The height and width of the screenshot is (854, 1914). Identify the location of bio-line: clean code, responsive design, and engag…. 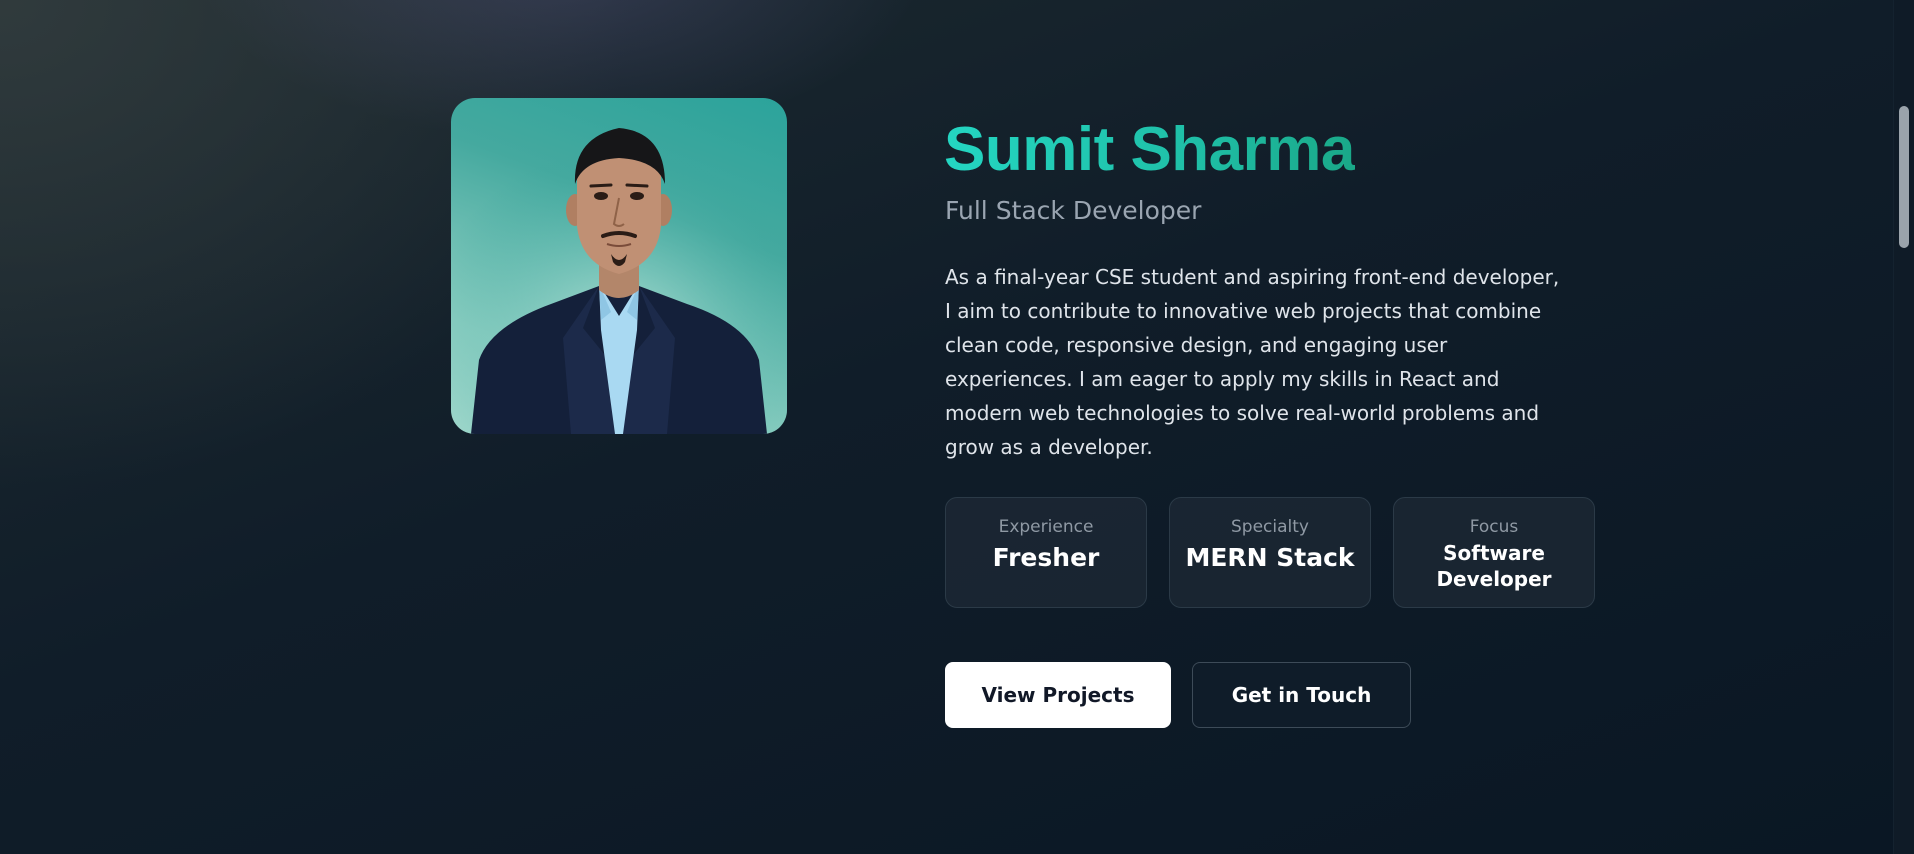
(1196, 345).